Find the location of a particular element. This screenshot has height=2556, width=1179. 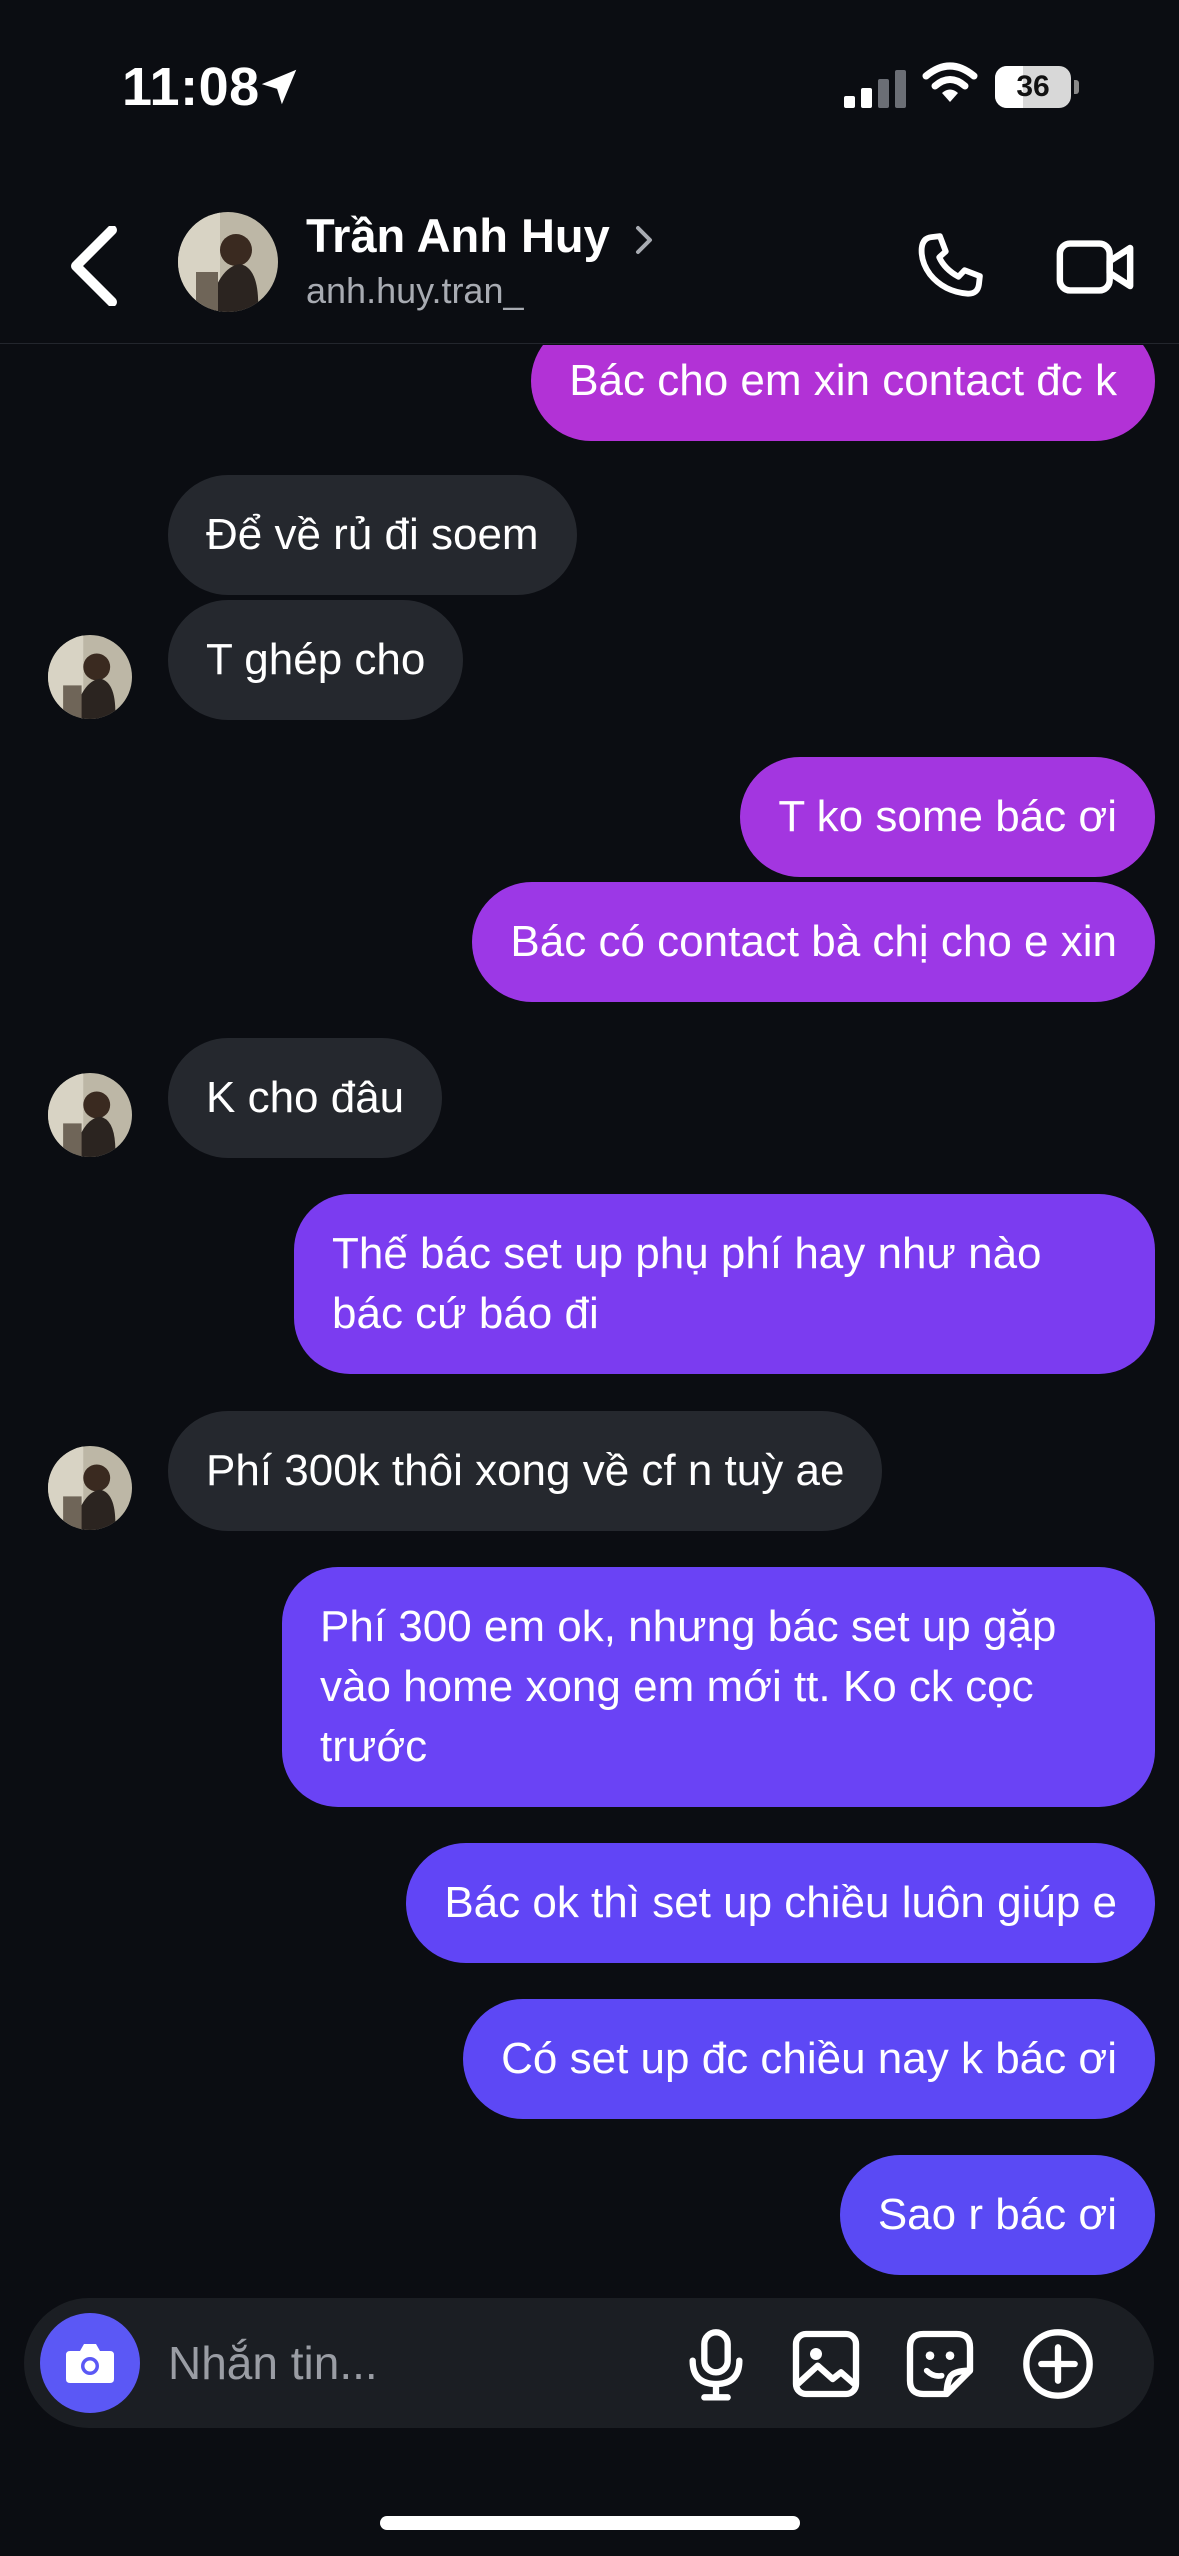

phone-icon is located at coordinates (949, 267).